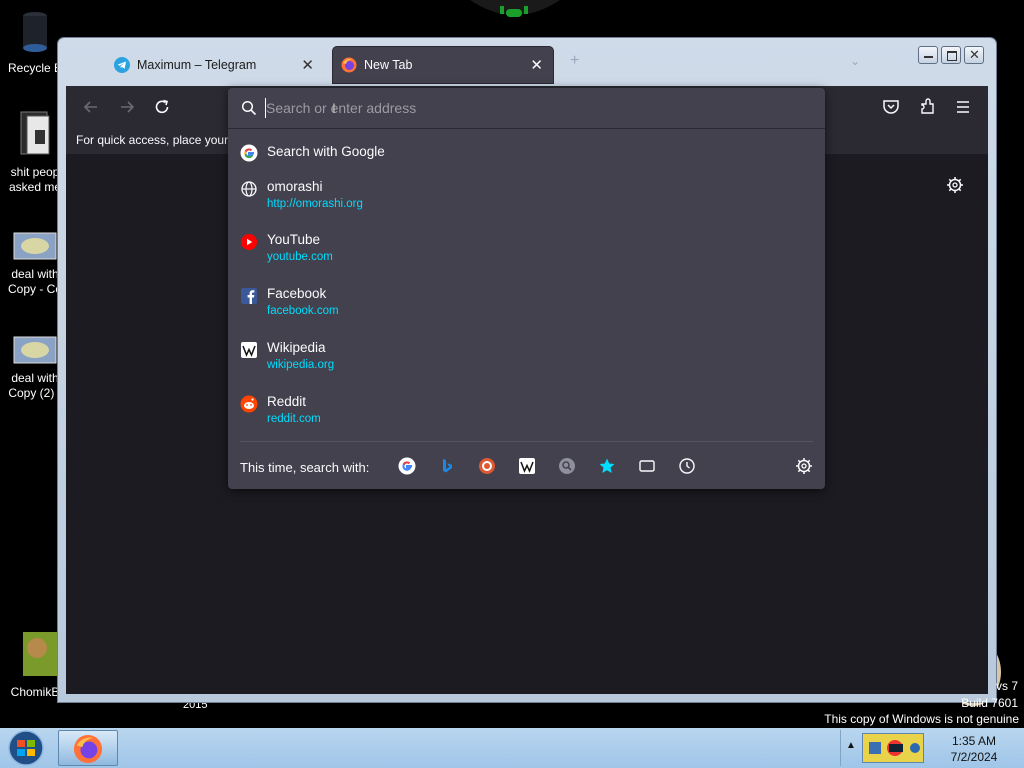 This screenshot has height=768, width=1024. Describe the element at coordinates (35, 264) in the screenshot. I see `desktop-icon-image-copy: deal with Copy - Co` at that location.